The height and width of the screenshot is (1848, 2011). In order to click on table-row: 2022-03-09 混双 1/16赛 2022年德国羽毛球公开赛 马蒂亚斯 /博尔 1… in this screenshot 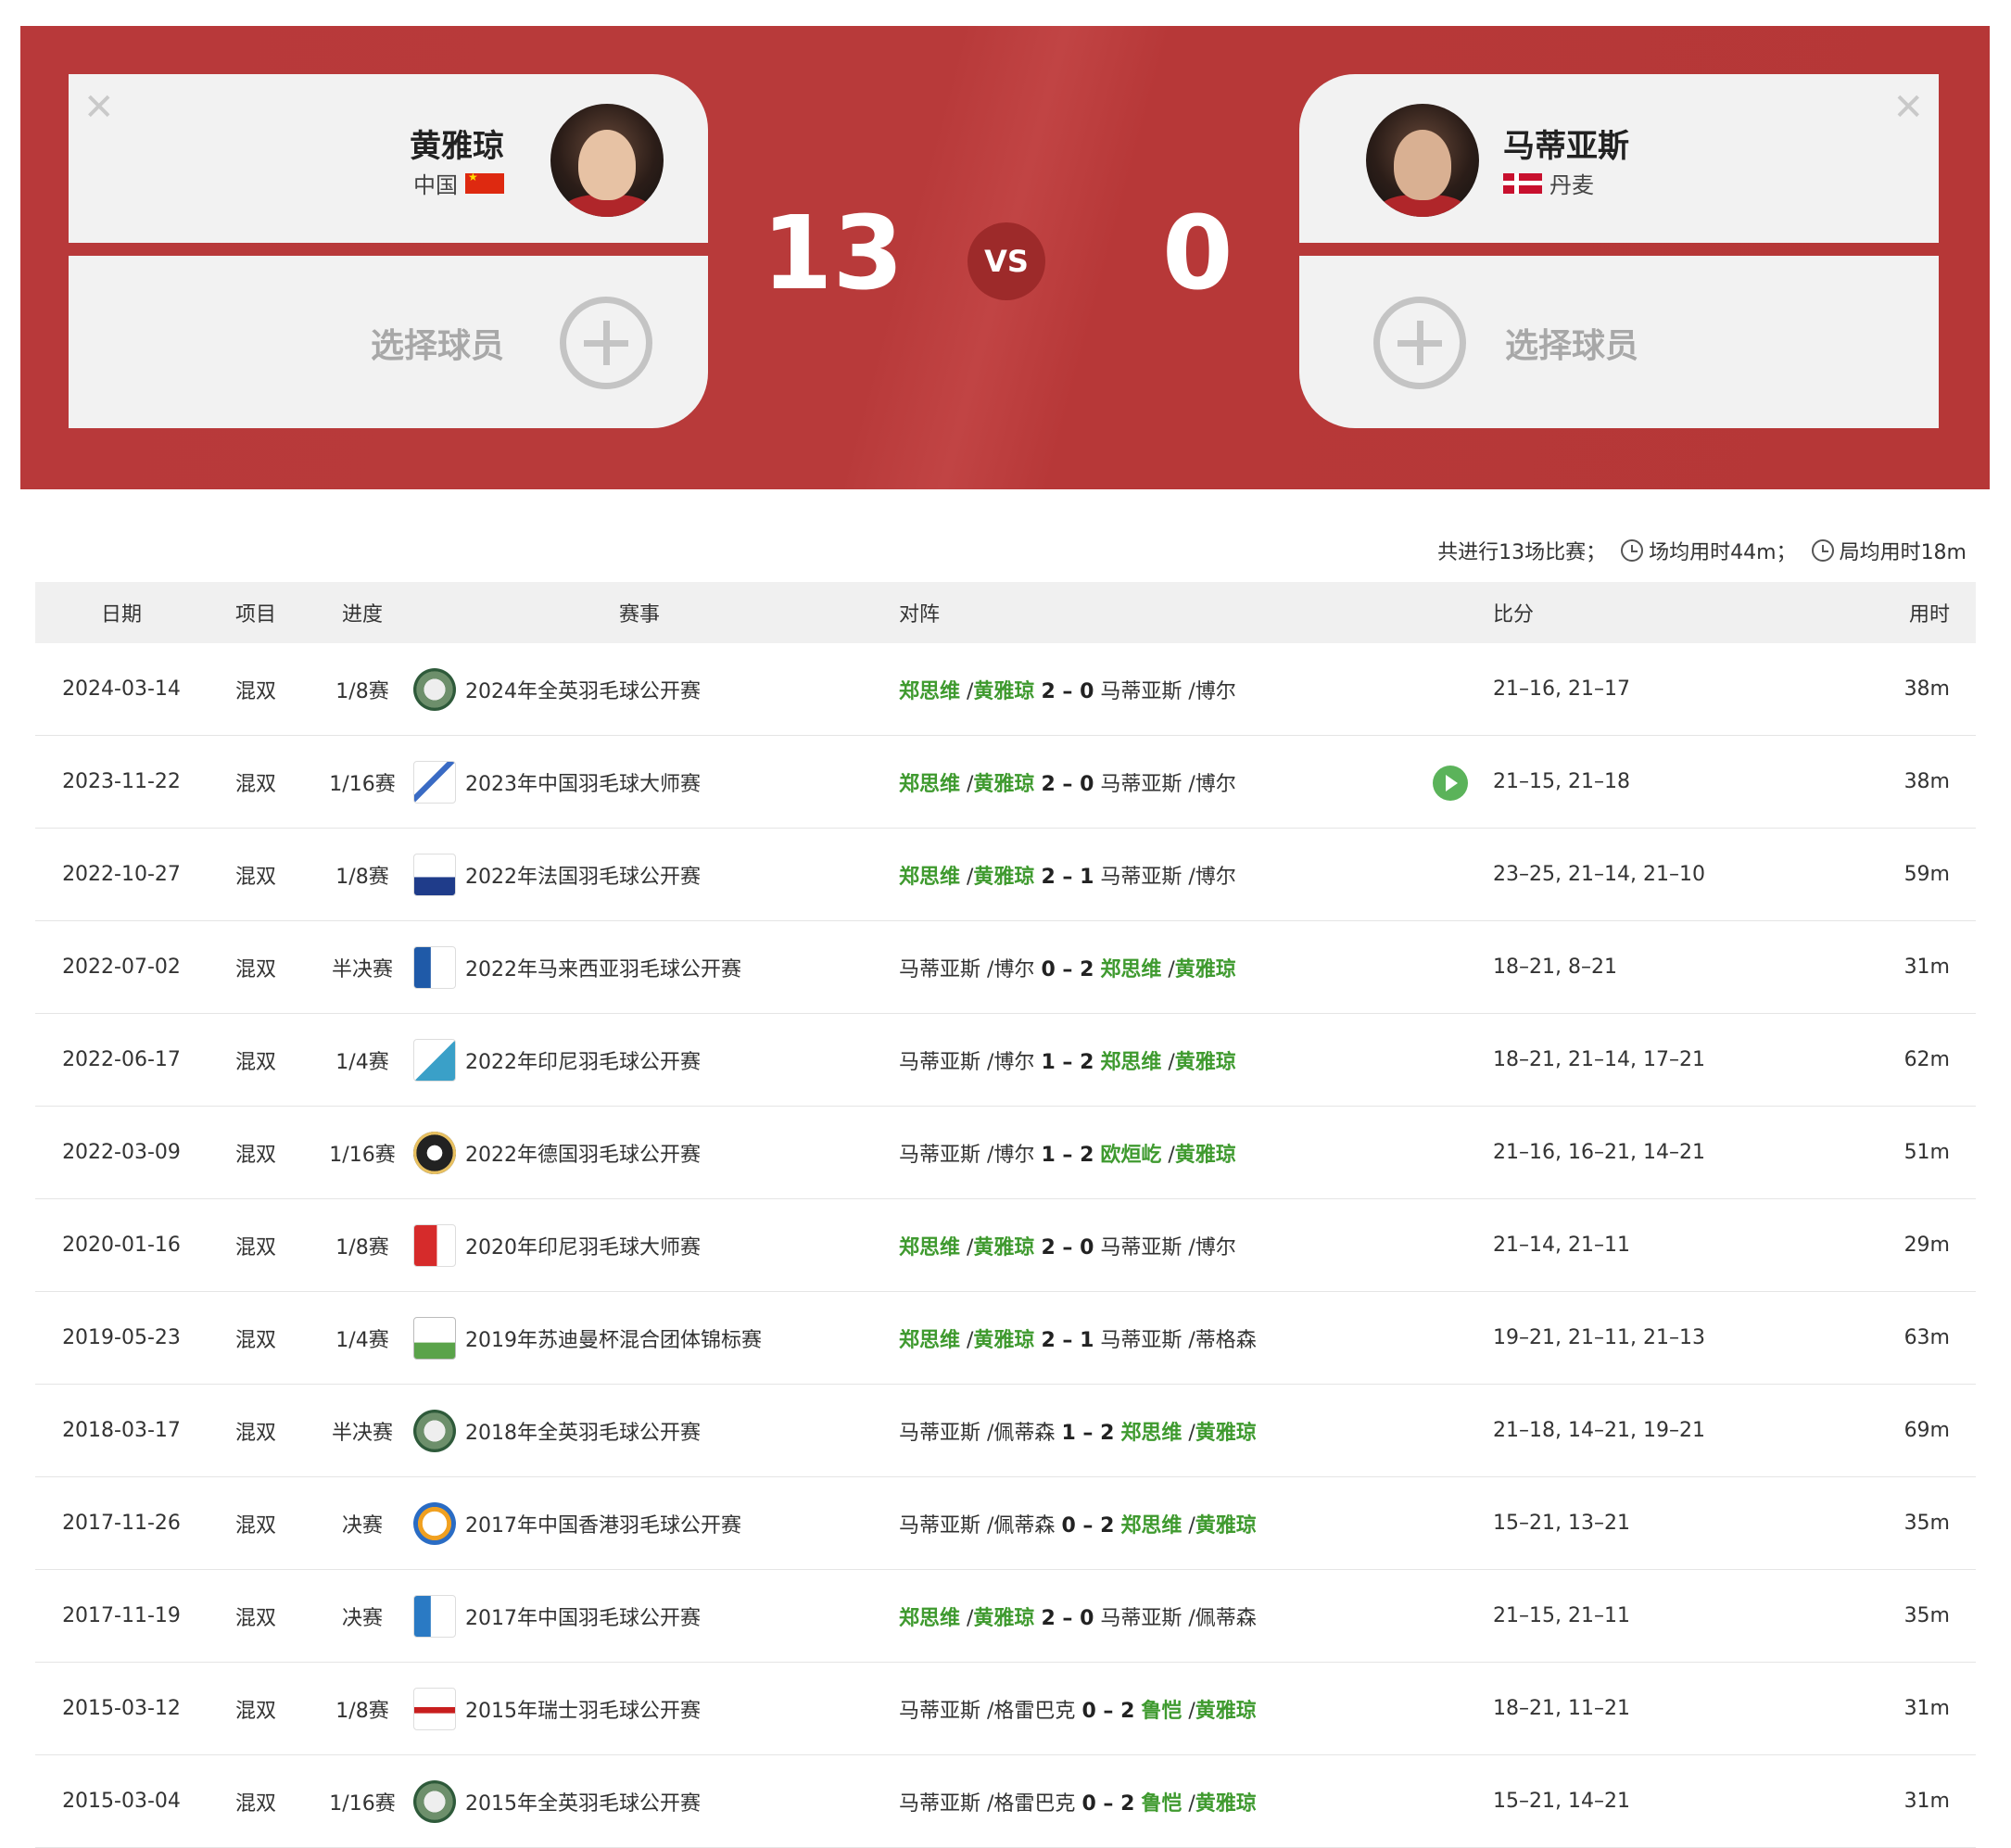, I will do `click(1005, 1153)`.